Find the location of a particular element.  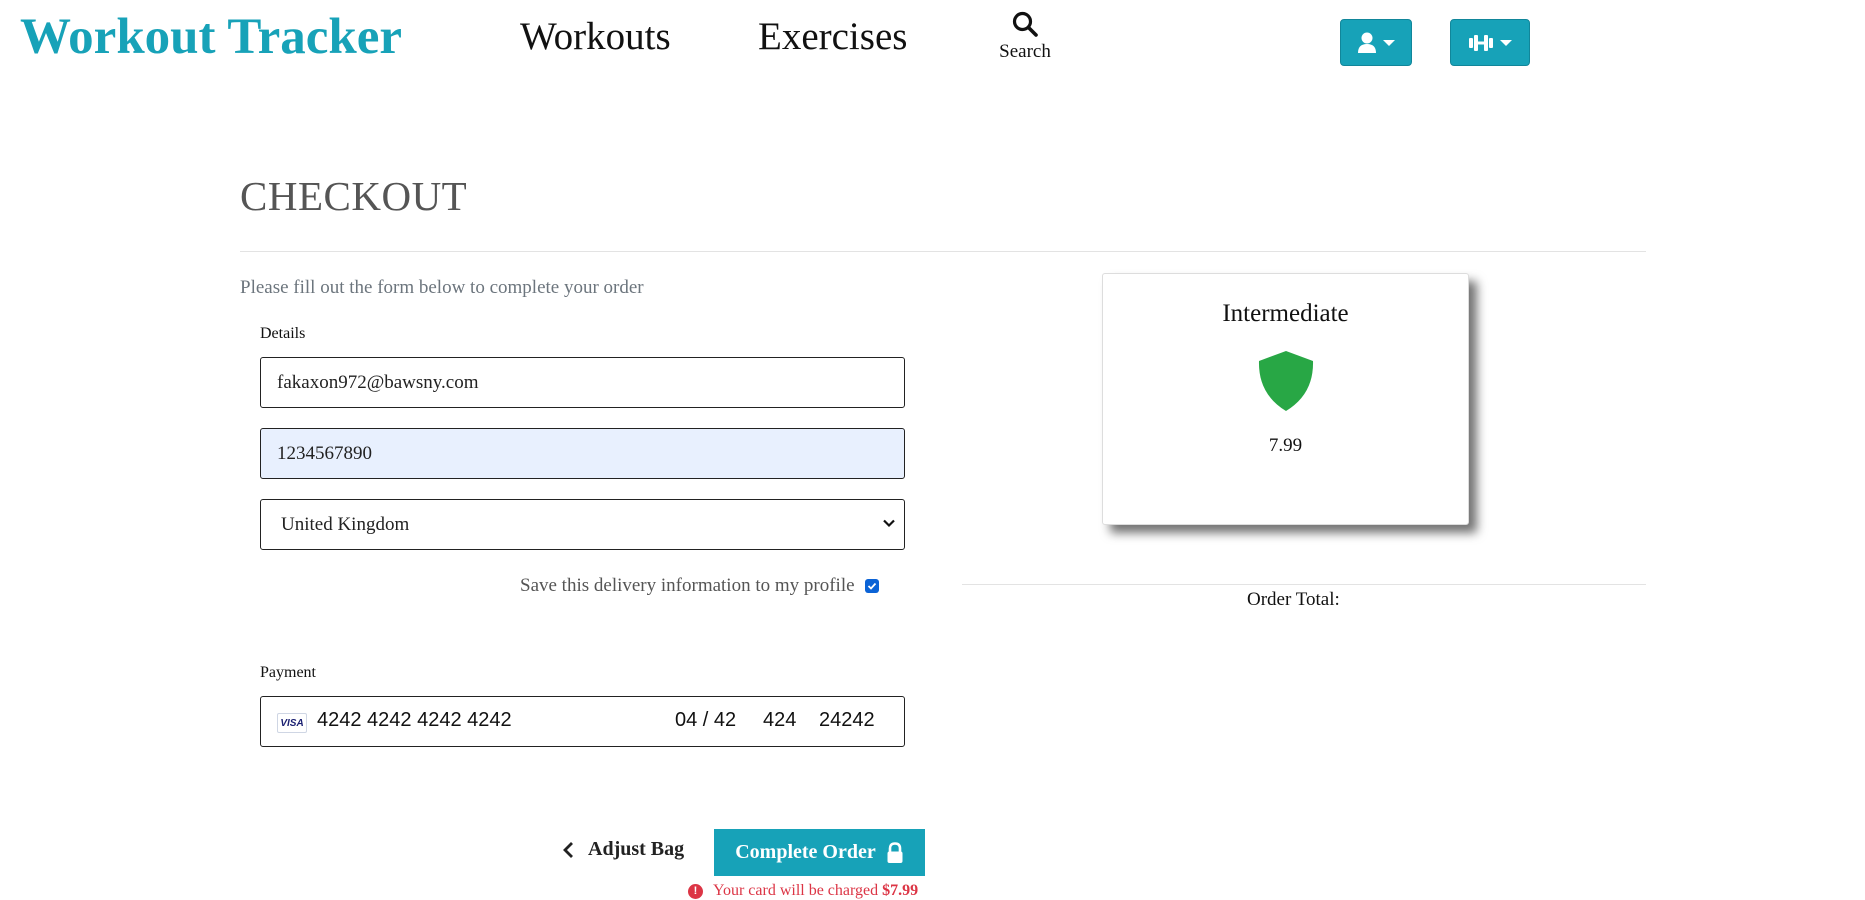

dumbbell-icon is located at coordinates (1481, 42).